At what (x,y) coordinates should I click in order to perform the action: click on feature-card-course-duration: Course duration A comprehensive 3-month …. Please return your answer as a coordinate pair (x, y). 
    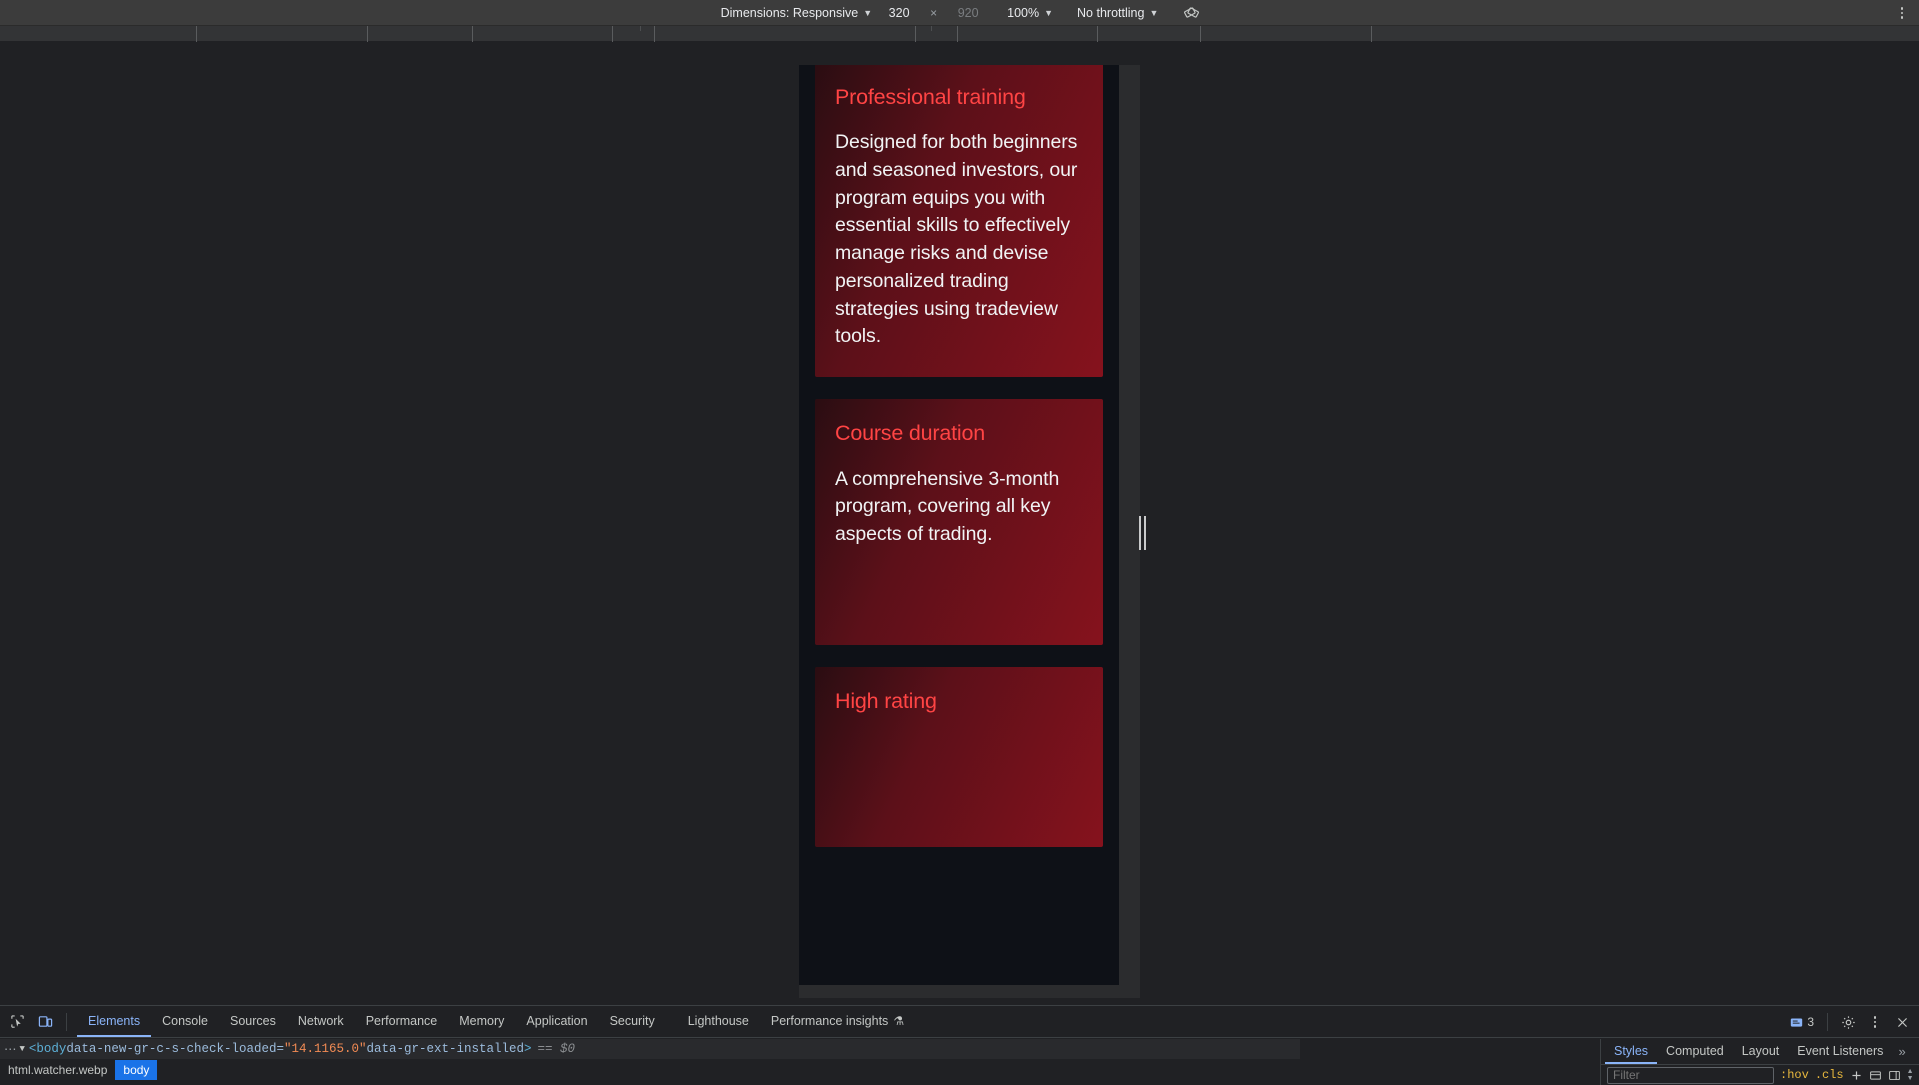
    Looking at the image, I should click on (959, 521).